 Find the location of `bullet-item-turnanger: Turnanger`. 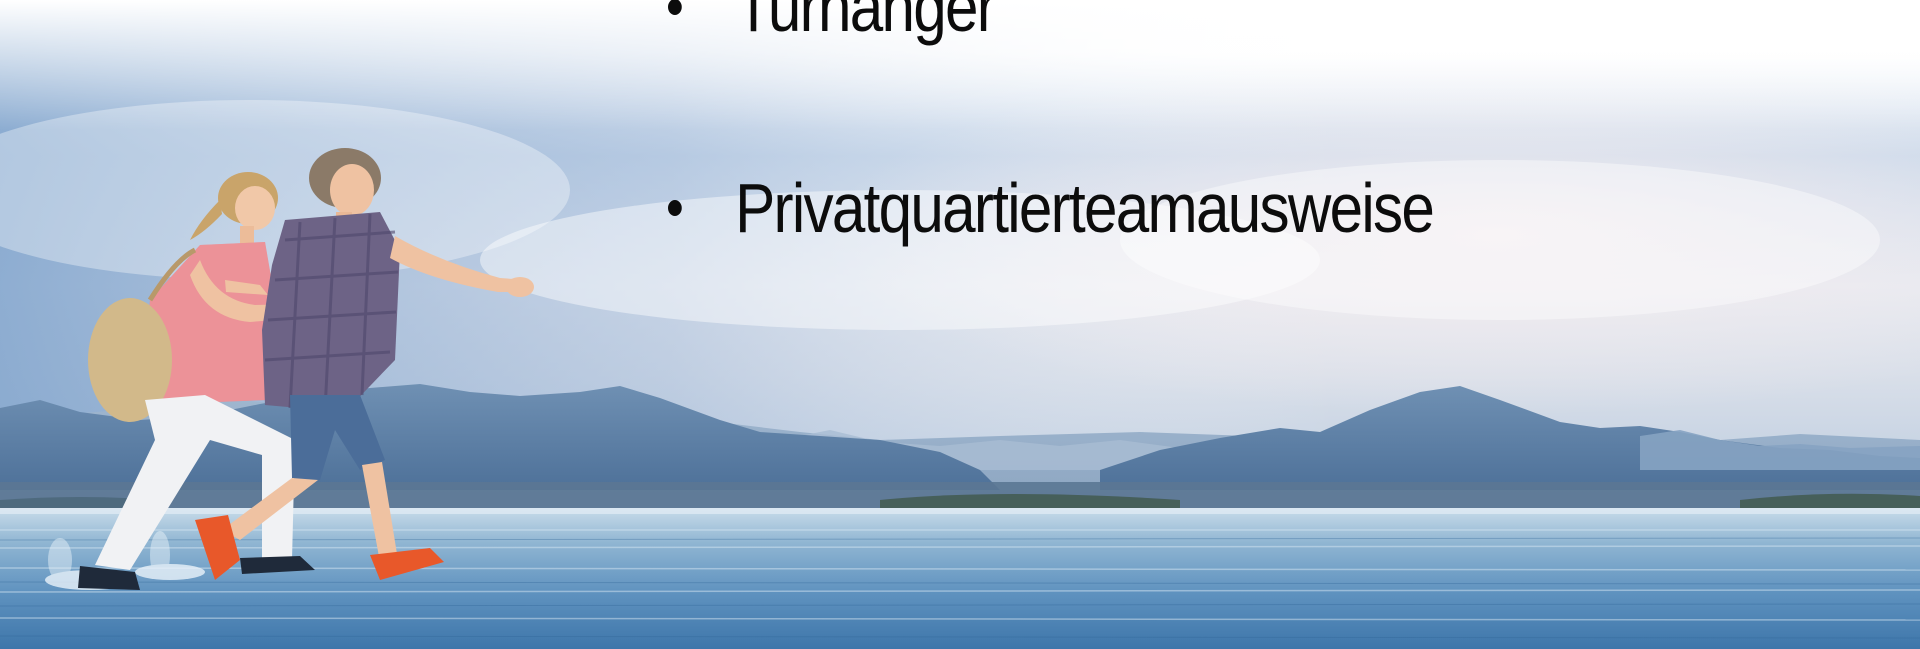

bullet-item-turnanger: Turnanger is located at coordinates (832, 23).